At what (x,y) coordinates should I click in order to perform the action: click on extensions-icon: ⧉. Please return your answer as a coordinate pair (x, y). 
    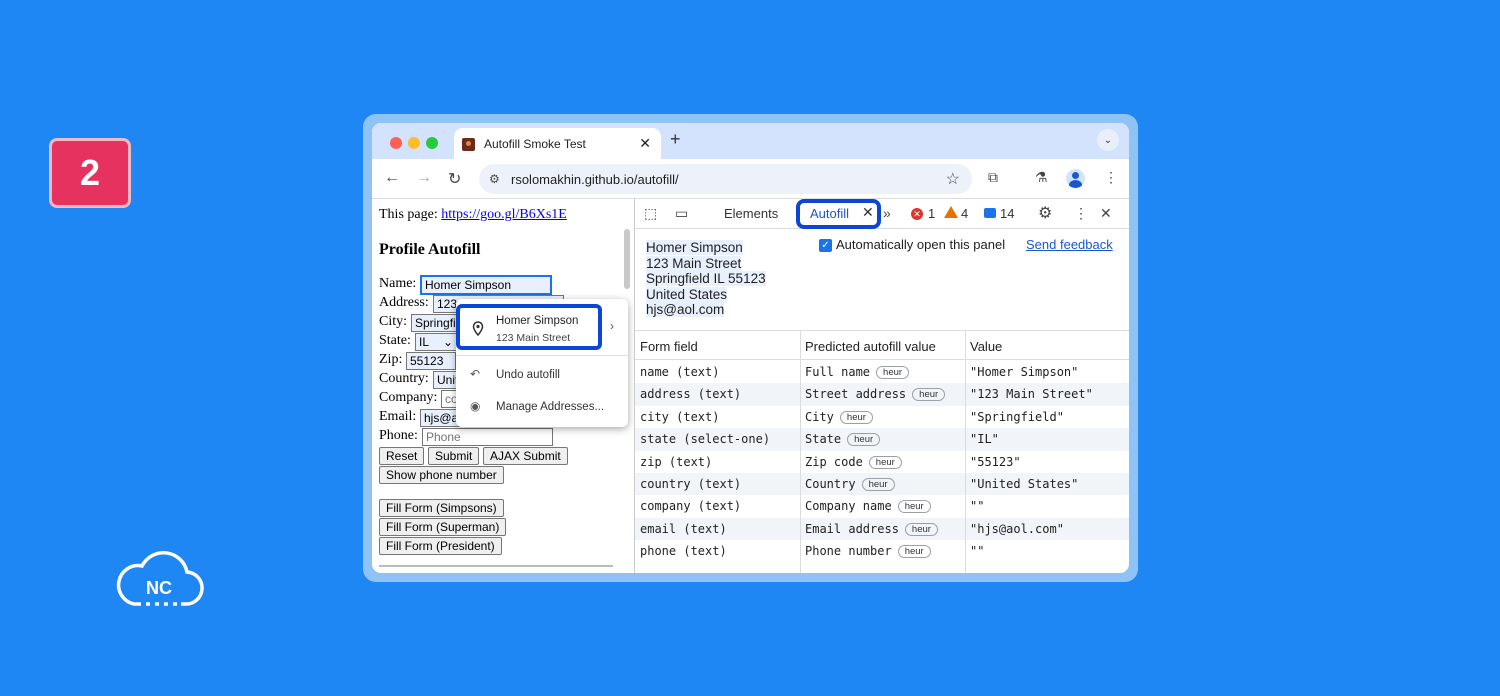
    Looking at the image, I should click on (993, 177).